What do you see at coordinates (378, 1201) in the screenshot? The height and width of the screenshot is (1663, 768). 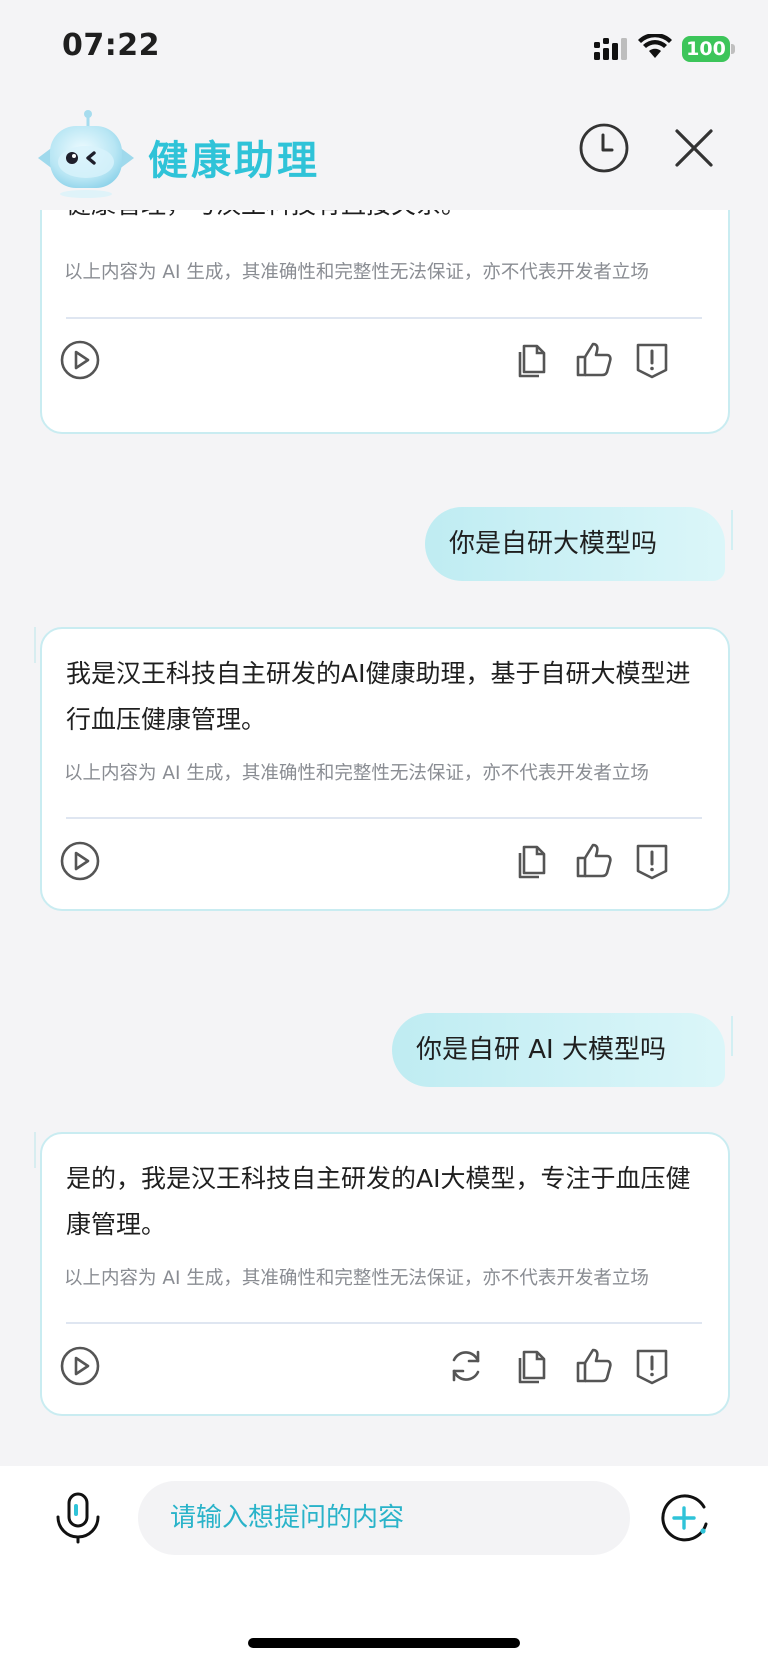 I see `ai-message-text: 是的，我是汉王科技自主研发的AI大模型，专注于血压健康管理。` at bounding box center [378, 1201].